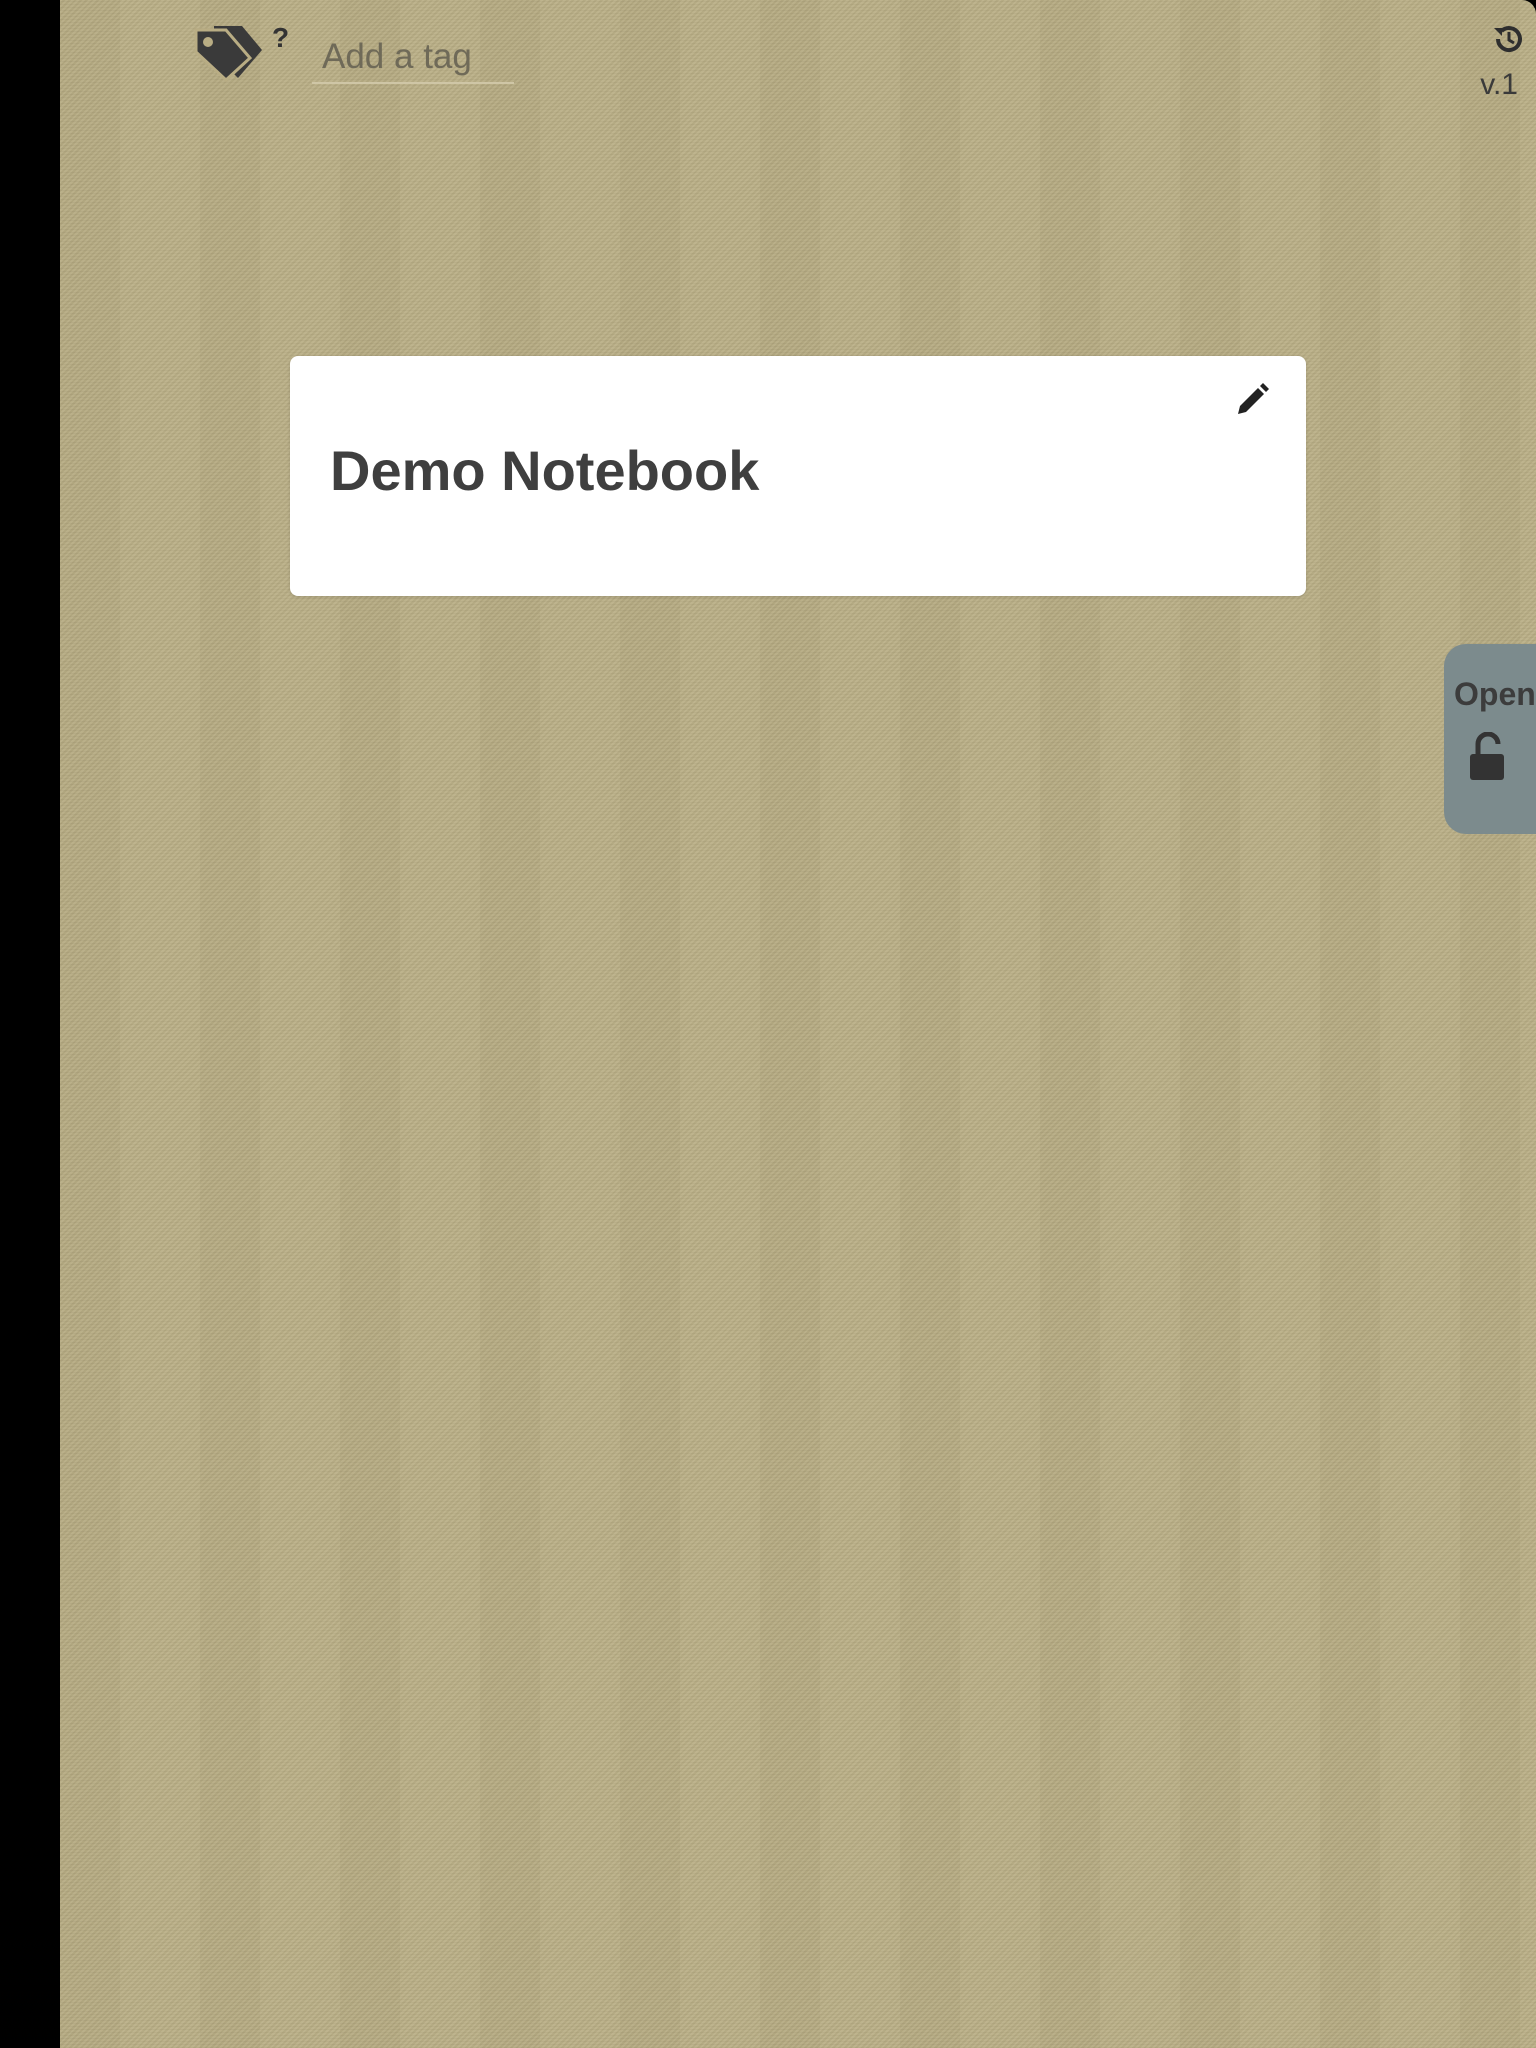 This screenshot has height=2048, width=1536. I want to click on history-icon, so click(1509, 39).